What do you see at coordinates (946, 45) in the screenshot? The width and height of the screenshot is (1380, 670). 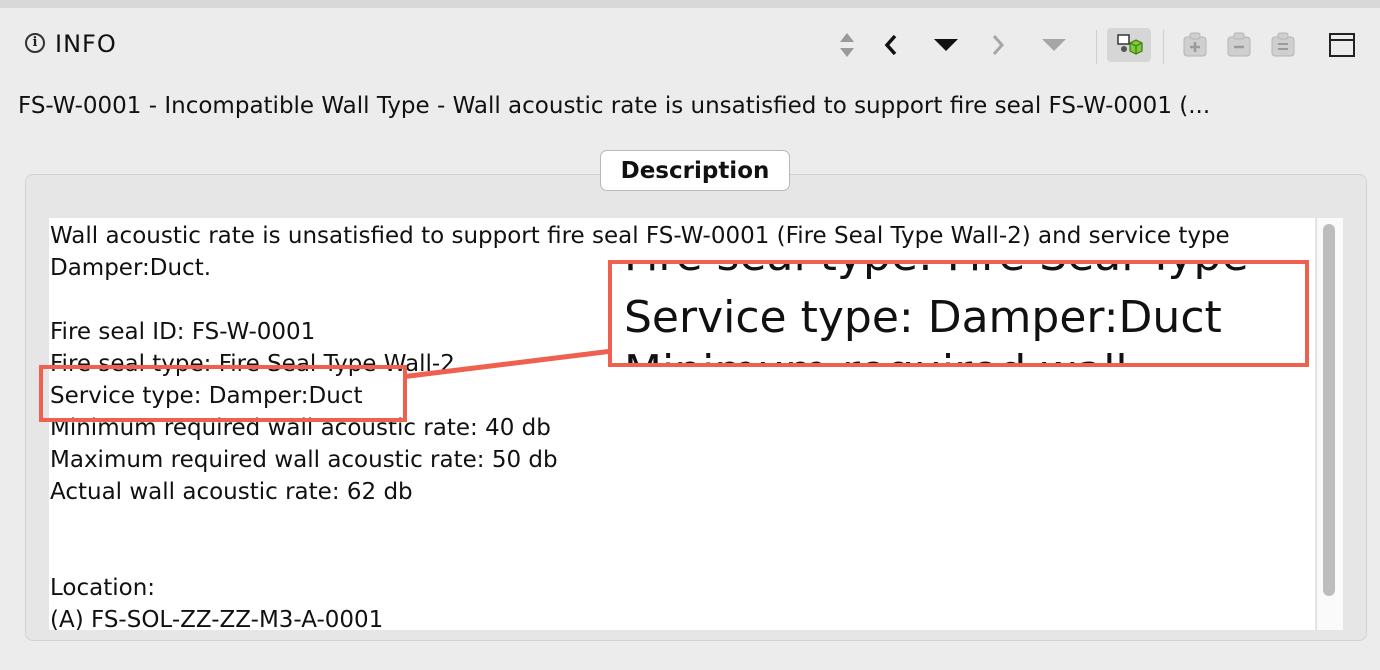 I see `triangle-down-icon` at bounding box center [946, 45].